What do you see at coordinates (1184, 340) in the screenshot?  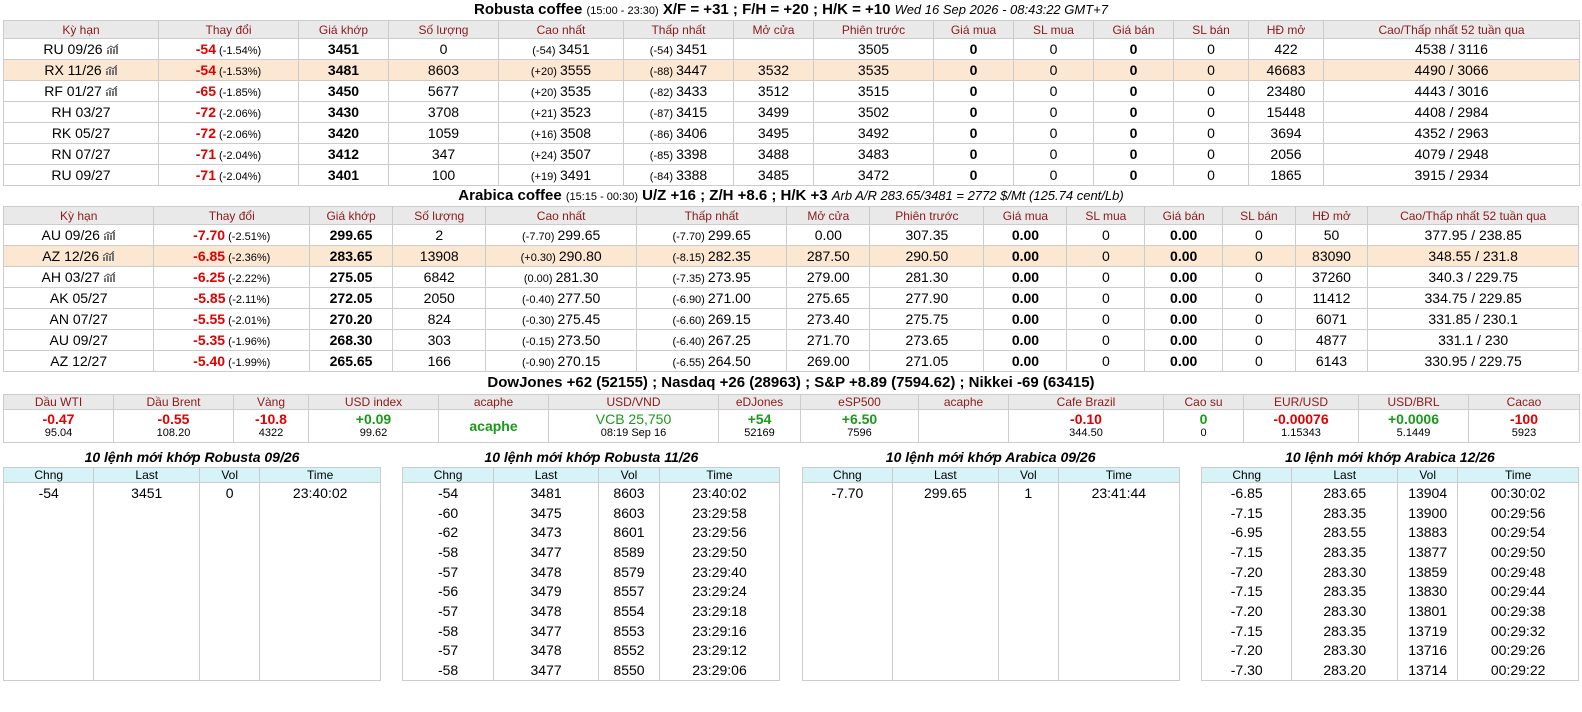 I see `ask-price: 0.00` at bounding box center [1184, 340].